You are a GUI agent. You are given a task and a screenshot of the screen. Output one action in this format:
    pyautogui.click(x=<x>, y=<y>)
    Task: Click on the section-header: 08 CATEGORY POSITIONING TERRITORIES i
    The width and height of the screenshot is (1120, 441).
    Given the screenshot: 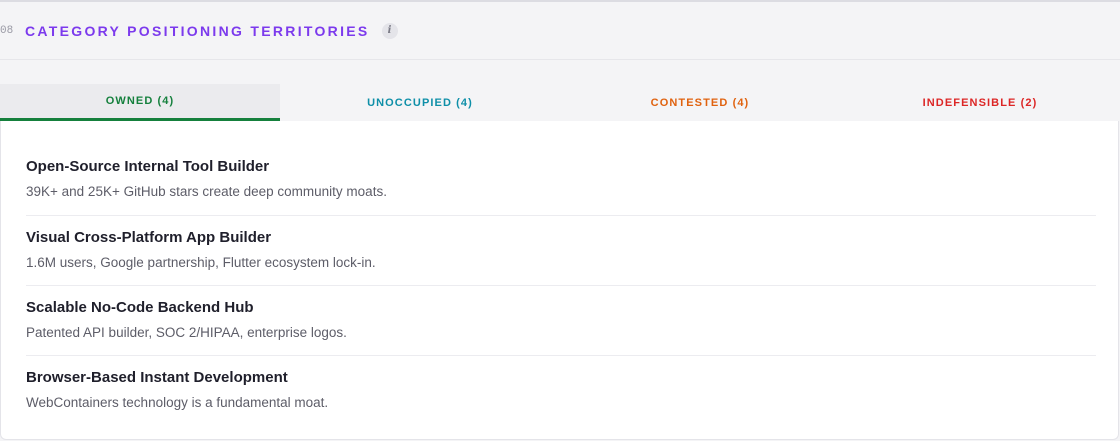 What is the action you would take?
    pyautogui.click(x=560, y=31)
    